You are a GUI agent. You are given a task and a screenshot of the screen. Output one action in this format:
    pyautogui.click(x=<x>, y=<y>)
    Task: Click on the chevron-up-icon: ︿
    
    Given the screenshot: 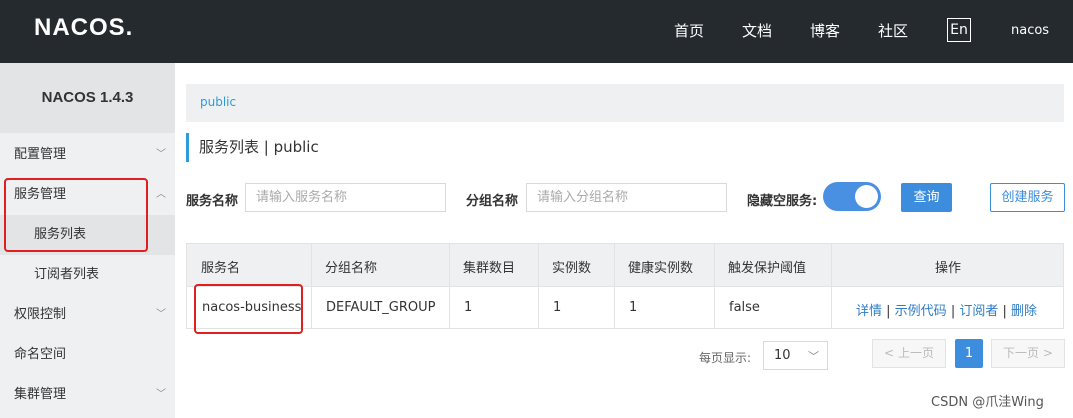 What is the action you would take?
    pyautogui.click(x=161, y=194)
    